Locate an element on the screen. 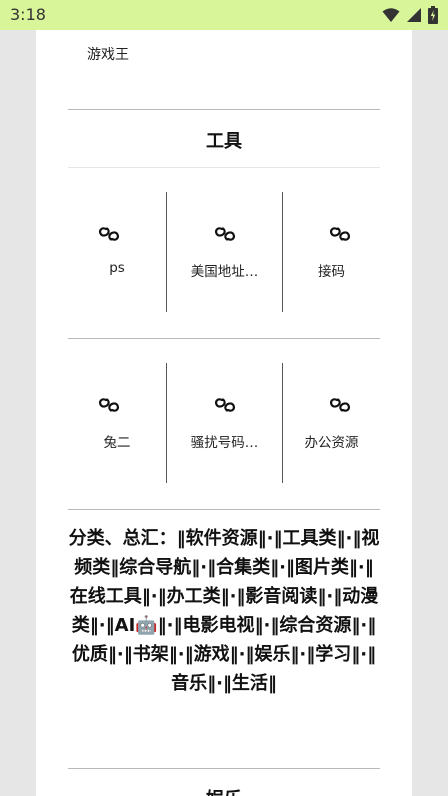 The height and width of the screenshot is (796, 448). tool-item-ps: ps is located at coordinates (117, 252).